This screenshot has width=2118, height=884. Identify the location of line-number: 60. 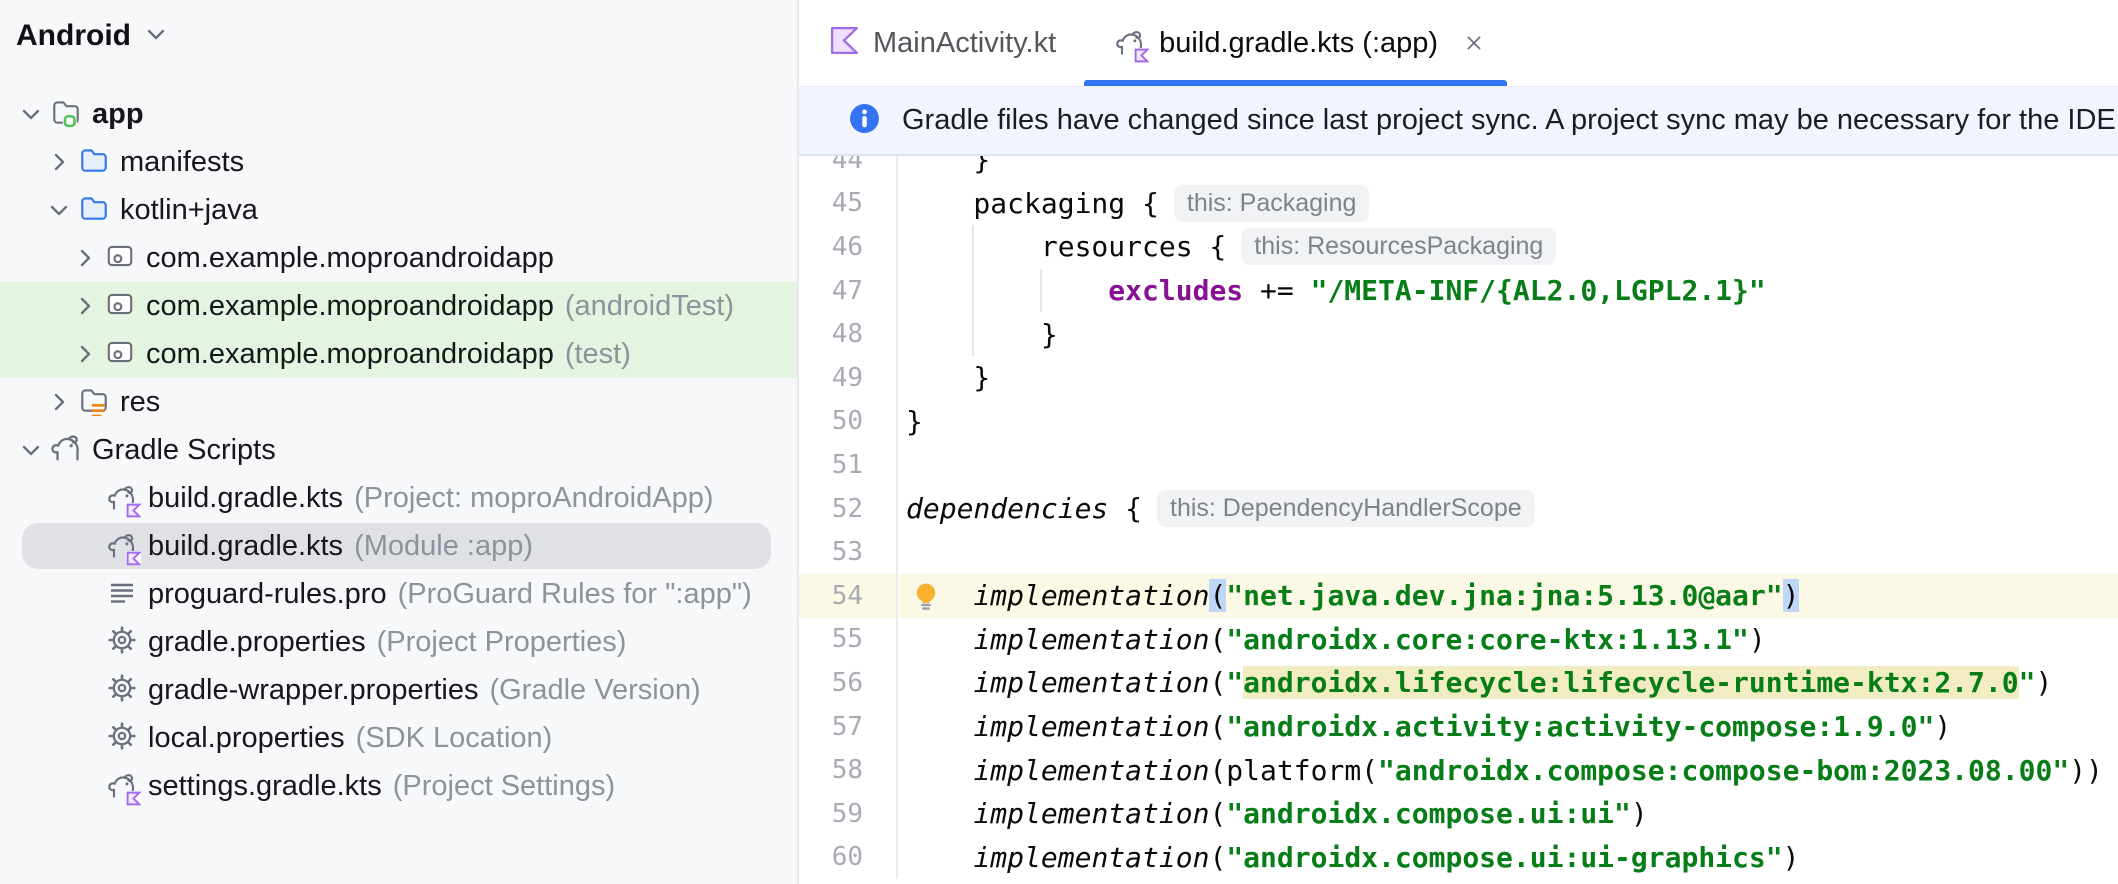
(848, 857).